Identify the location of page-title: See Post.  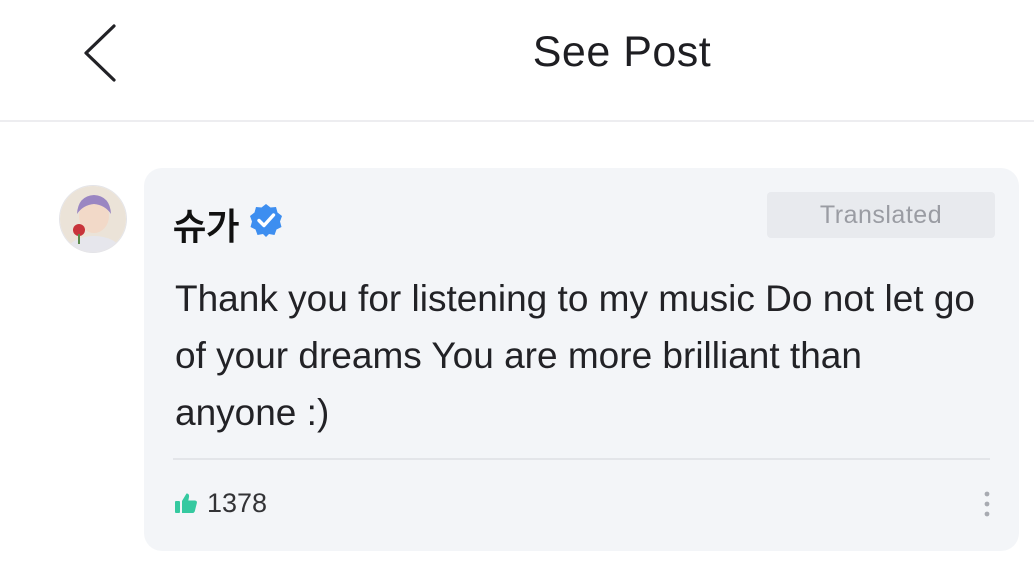
(622, 52).